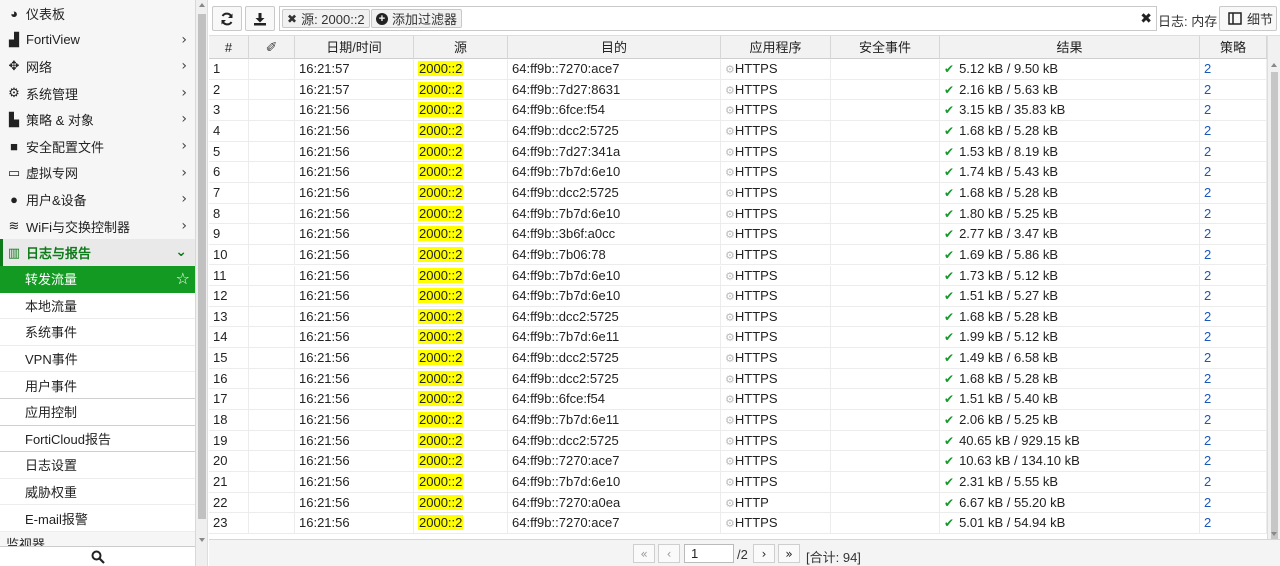 The image size is (1280, 566). I want to click on column-header-3: 源, so click(461, 47).